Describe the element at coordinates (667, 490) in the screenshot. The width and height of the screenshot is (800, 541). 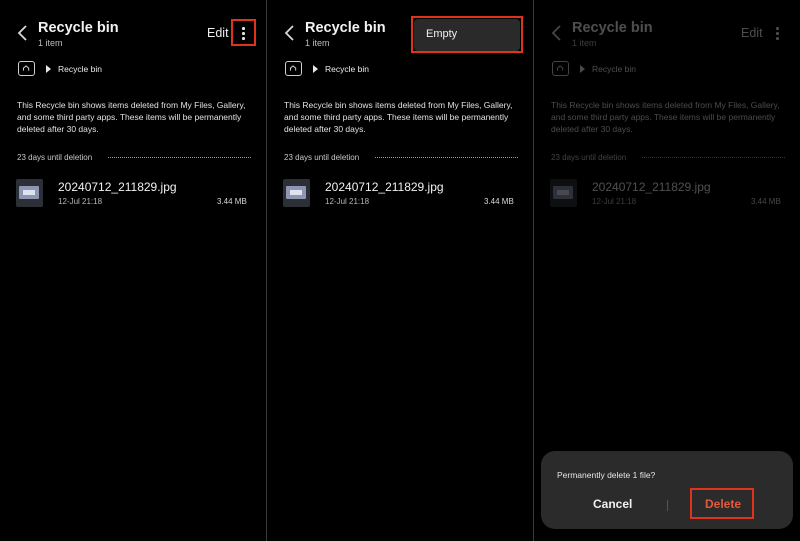
I see `delete-confirmation-dialog: Permanently delete 1 file? Cancel Delete` at that location.